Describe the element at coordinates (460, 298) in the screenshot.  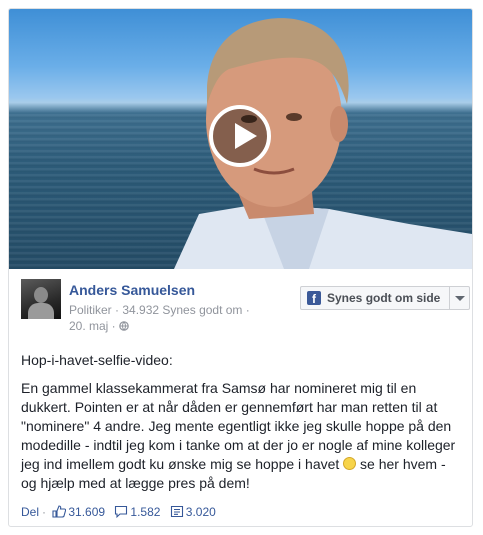
I see `chevron-down-icon` at that location.